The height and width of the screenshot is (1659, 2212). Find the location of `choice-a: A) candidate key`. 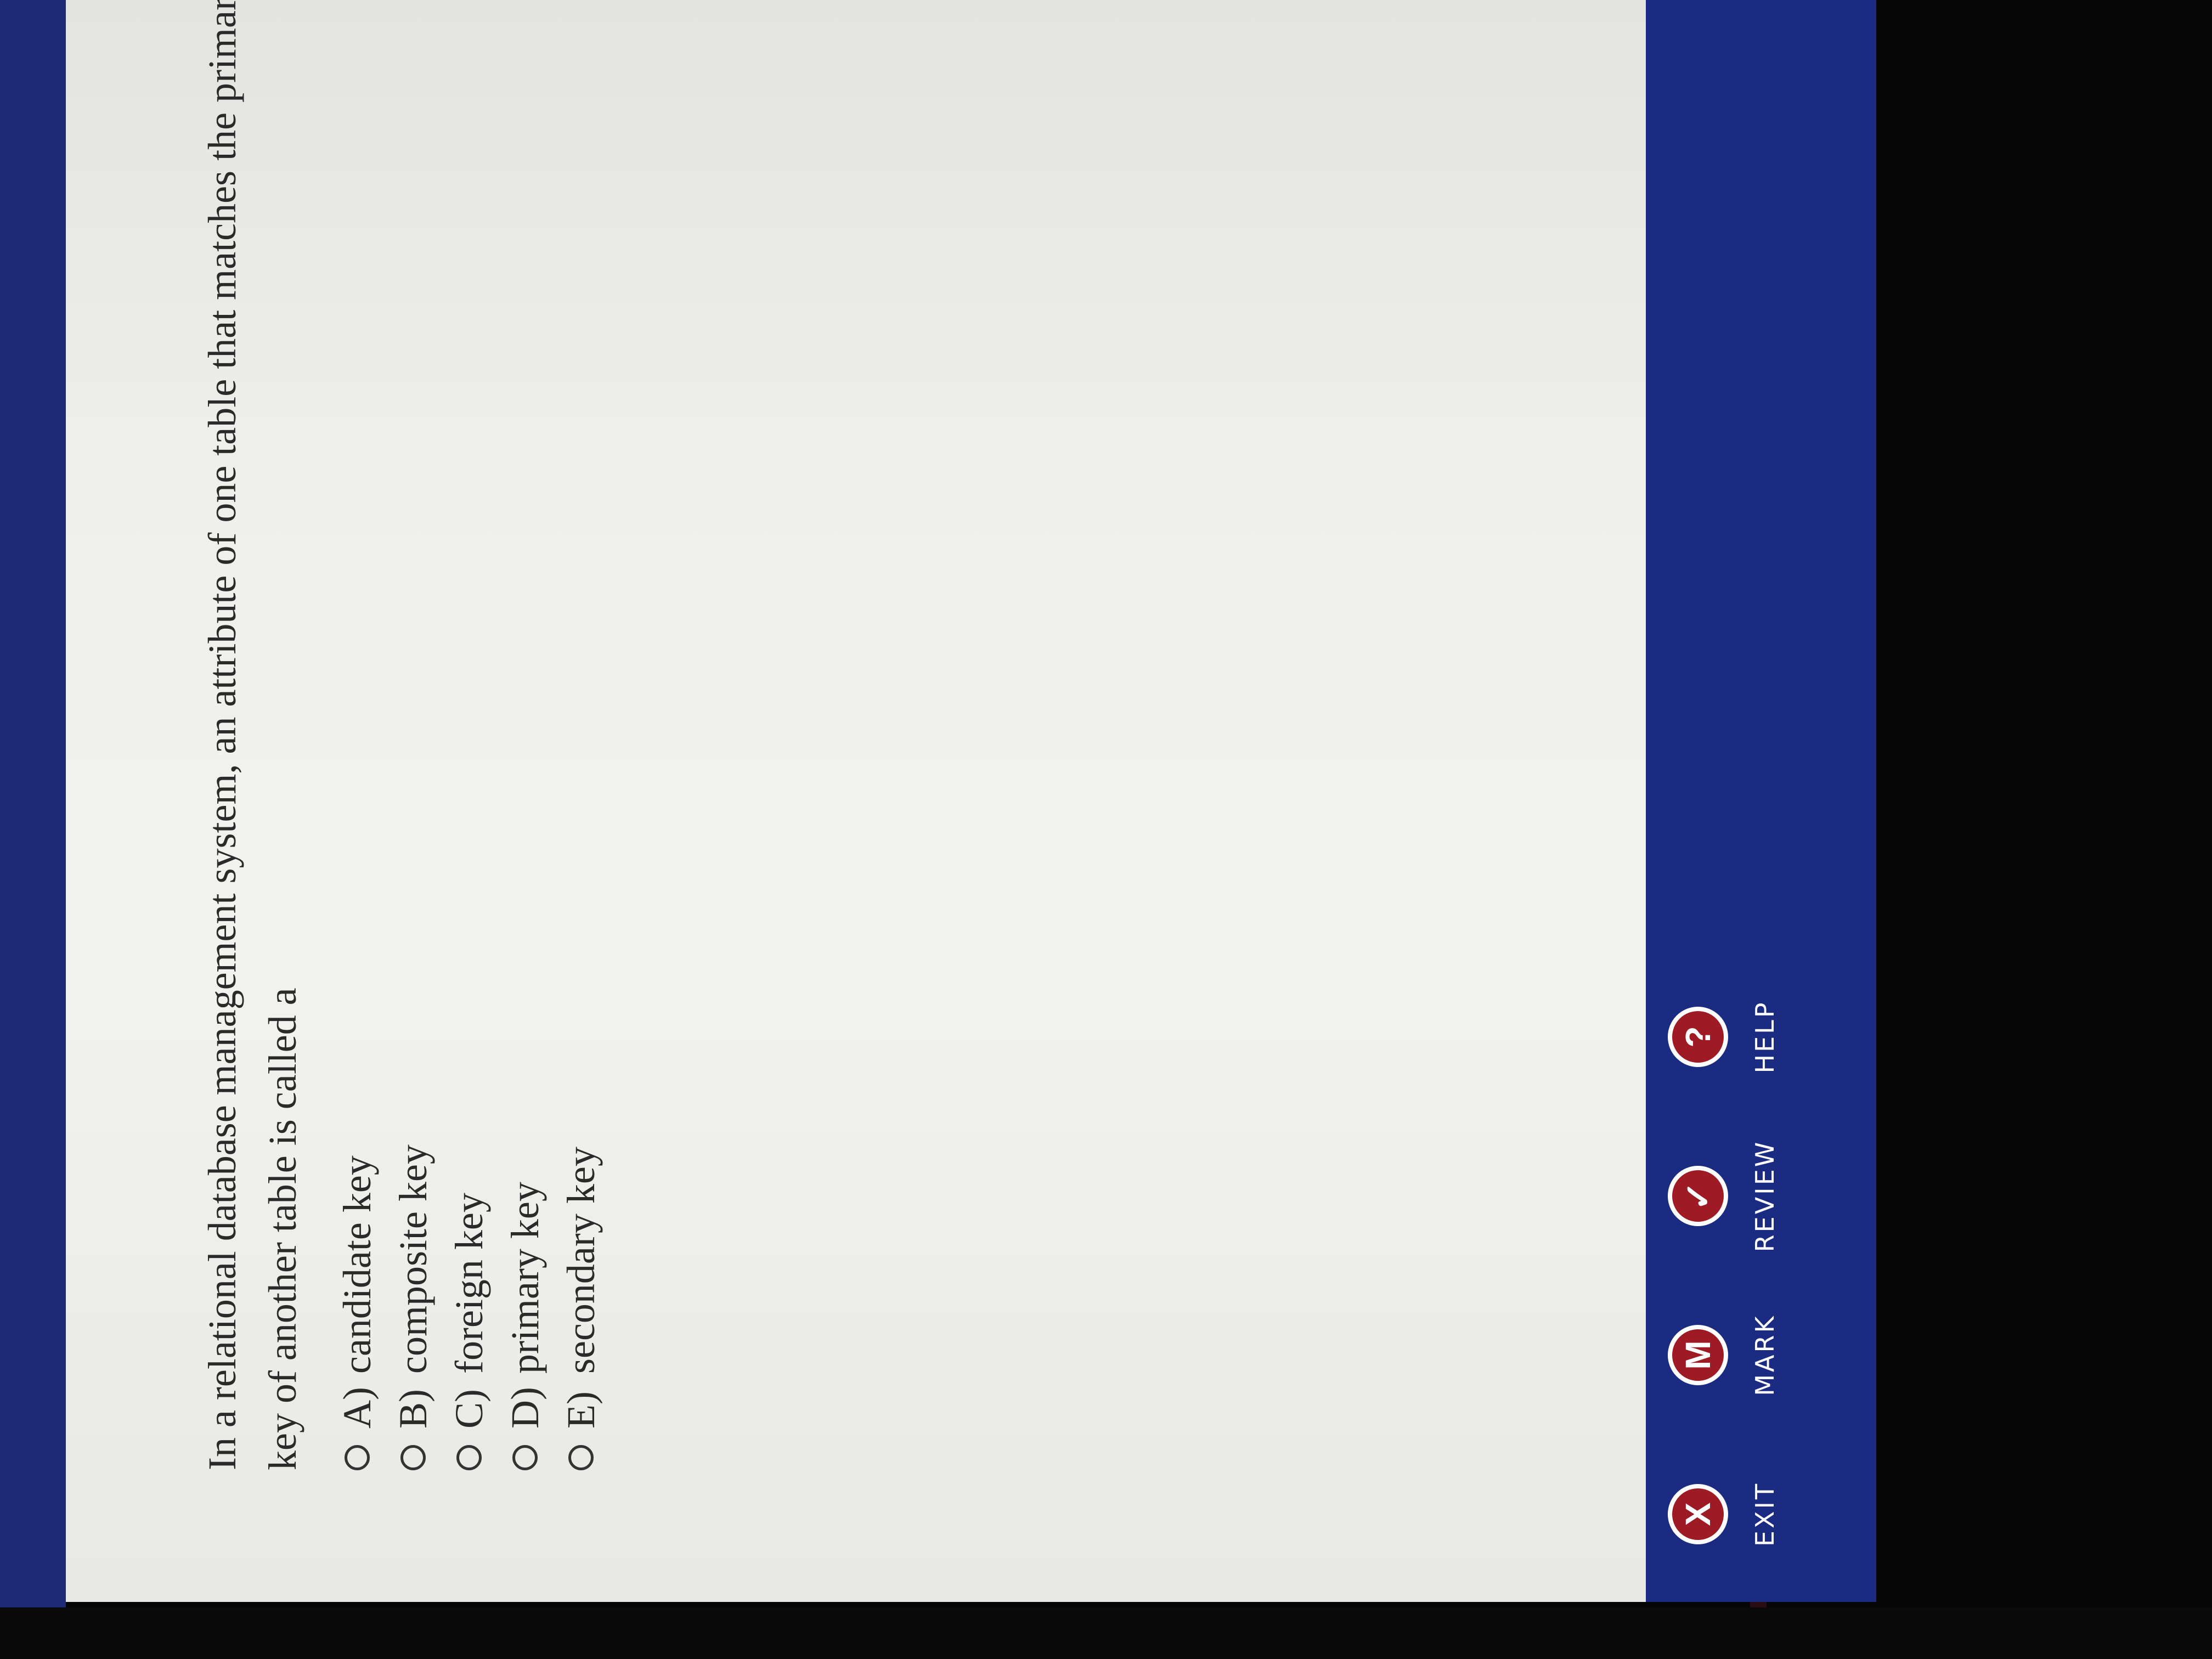

choice-a: A) candidate key is located at coordinates (357, 1307).